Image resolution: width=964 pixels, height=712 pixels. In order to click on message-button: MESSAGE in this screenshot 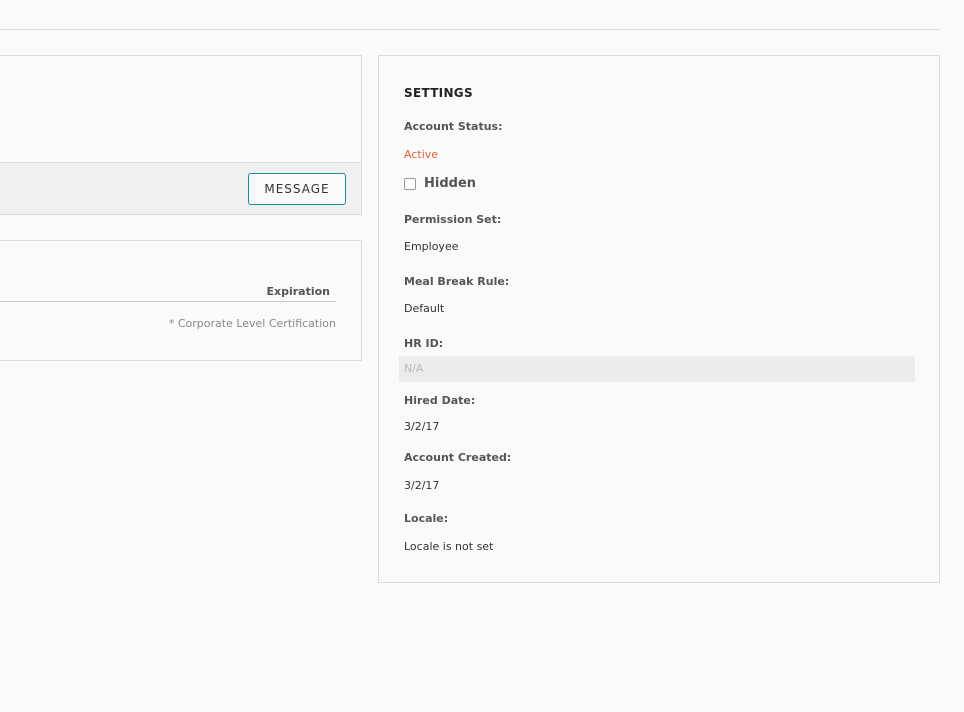, I will do `click(297, 189)`.